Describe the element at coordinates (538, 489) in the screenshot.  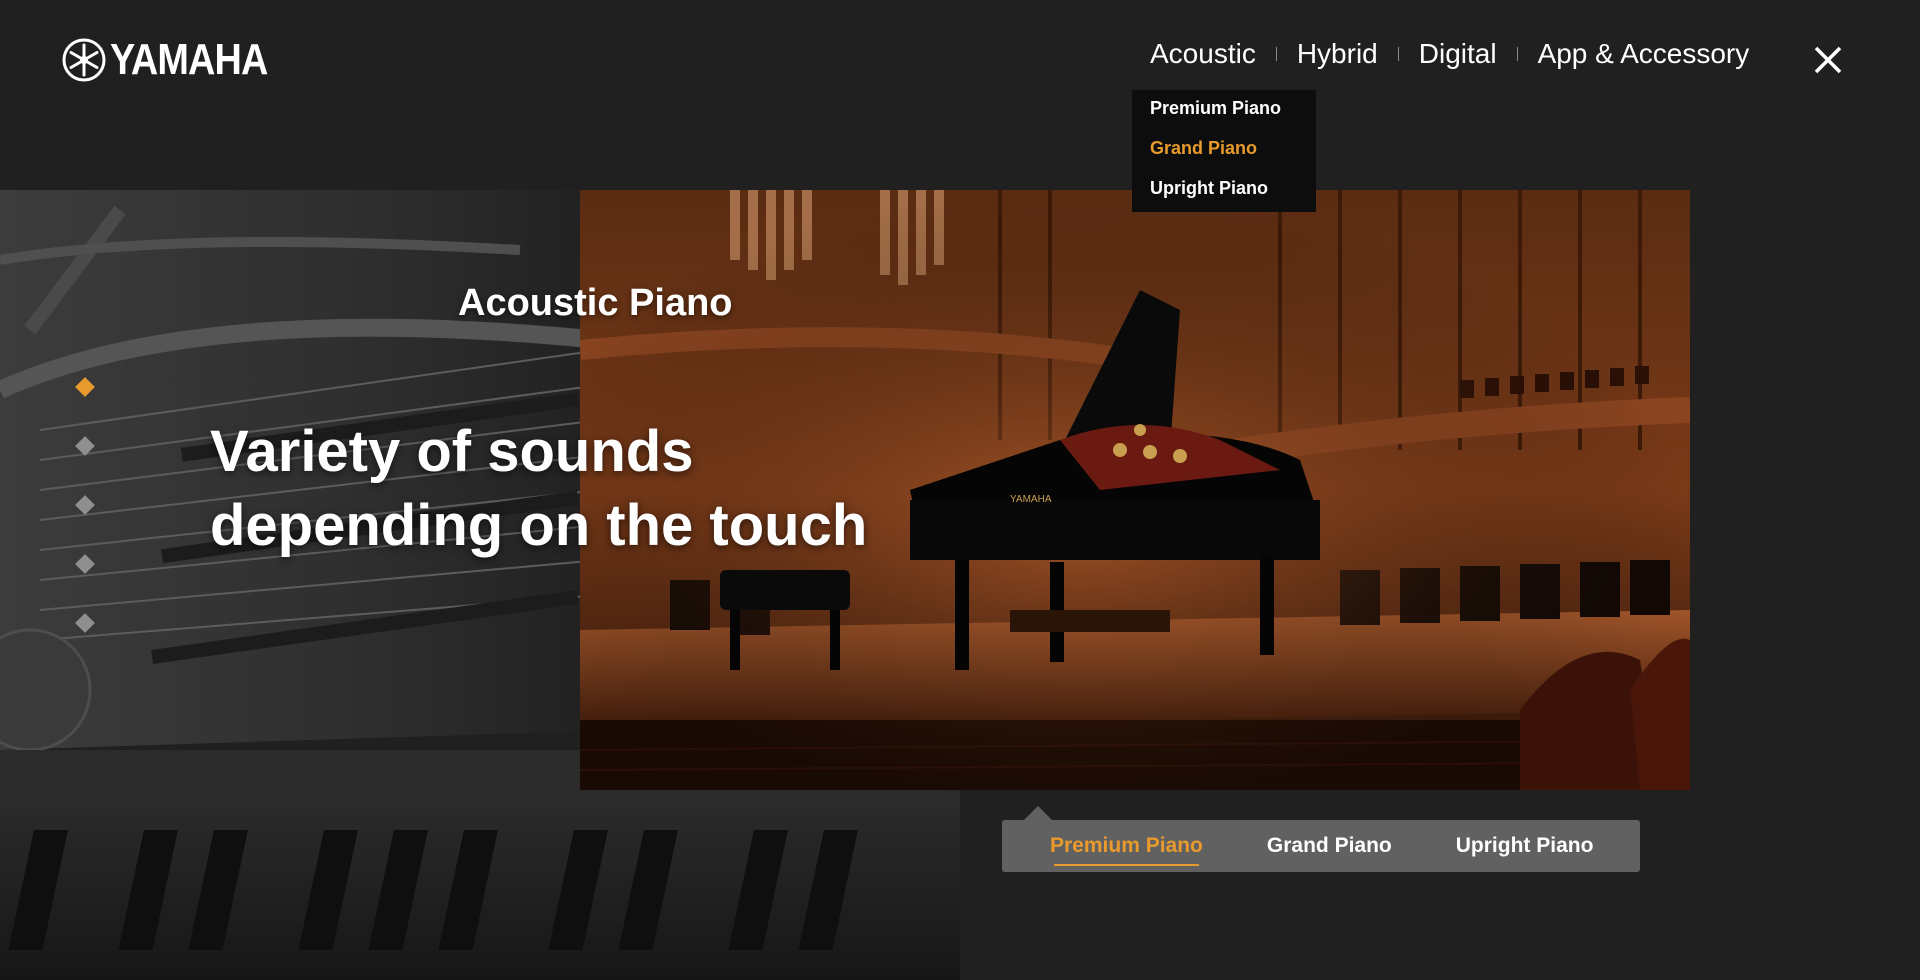
I see `hero-headline: Variety of sounds depending on the touch` at that location.